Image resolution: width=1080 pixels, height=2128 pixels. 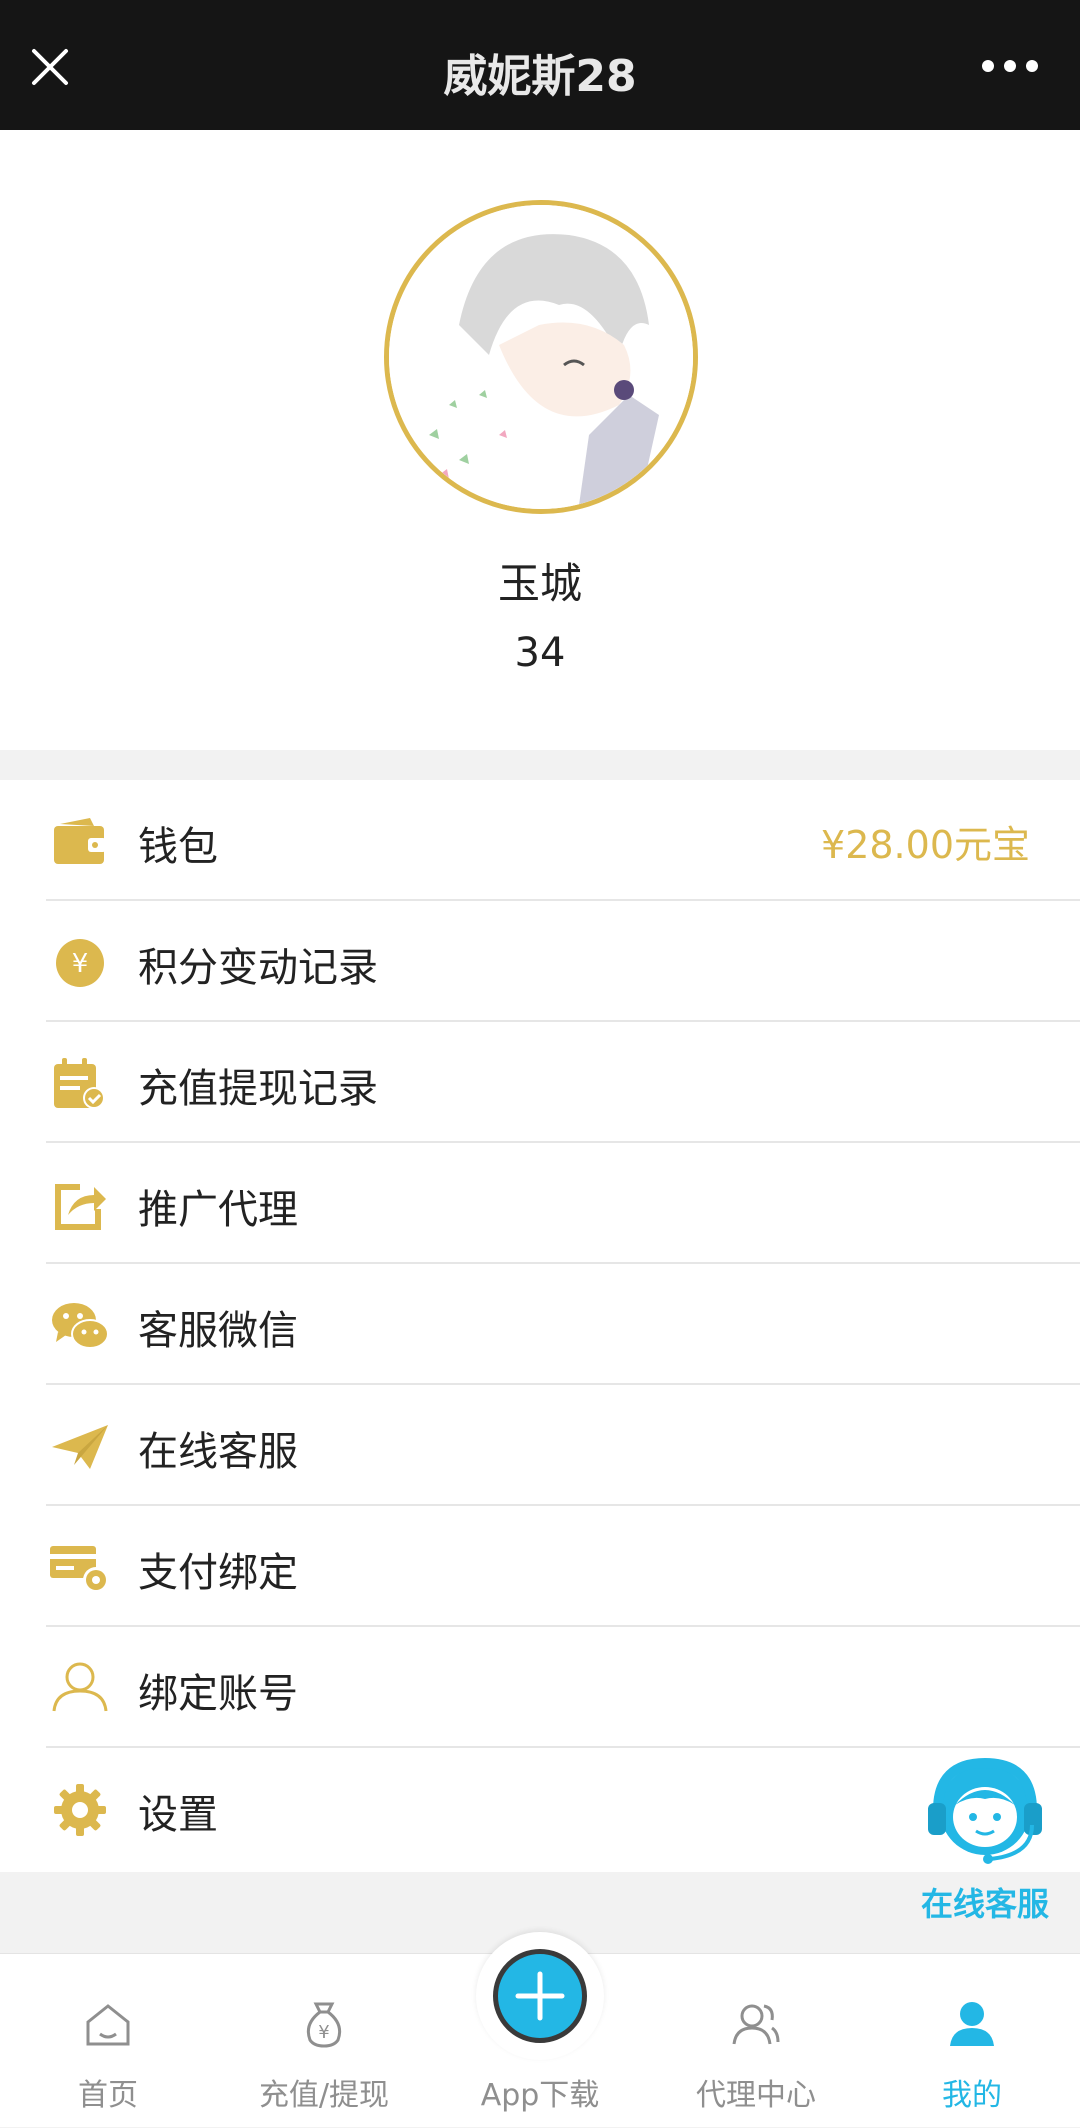 I want to click on tab-home: 首页, so click(x=108, y=2041).